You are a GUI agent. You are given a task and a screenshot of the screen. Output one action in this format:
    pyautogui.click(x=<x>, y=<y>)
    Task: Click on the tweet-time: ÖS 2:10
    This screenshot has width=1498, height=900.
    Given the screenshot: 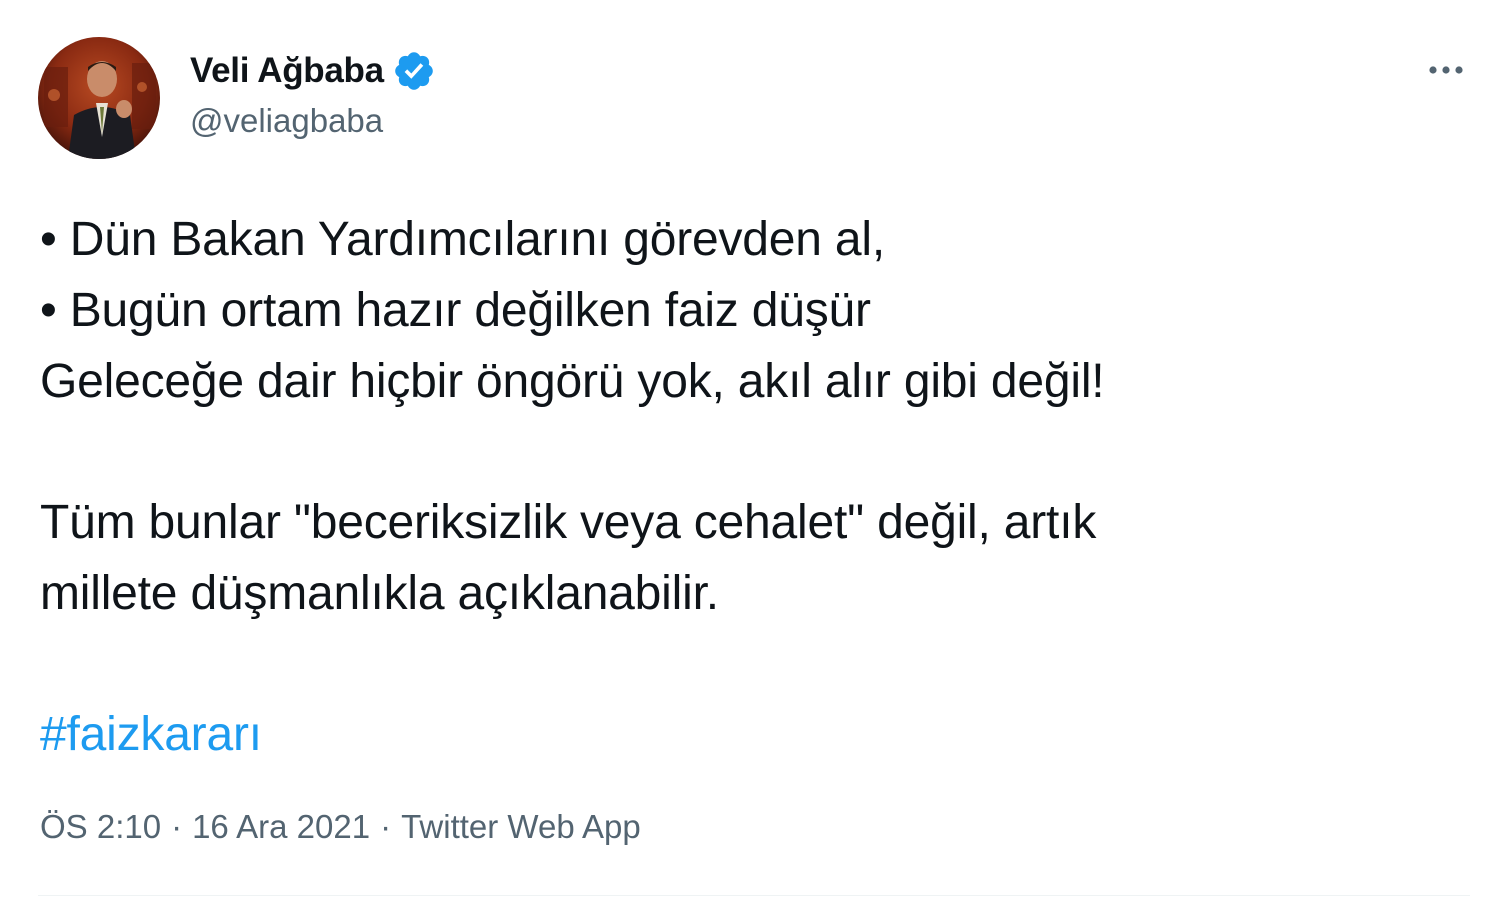 What is the action you would take?
    pyautogui.click(x=100, y=826)
    